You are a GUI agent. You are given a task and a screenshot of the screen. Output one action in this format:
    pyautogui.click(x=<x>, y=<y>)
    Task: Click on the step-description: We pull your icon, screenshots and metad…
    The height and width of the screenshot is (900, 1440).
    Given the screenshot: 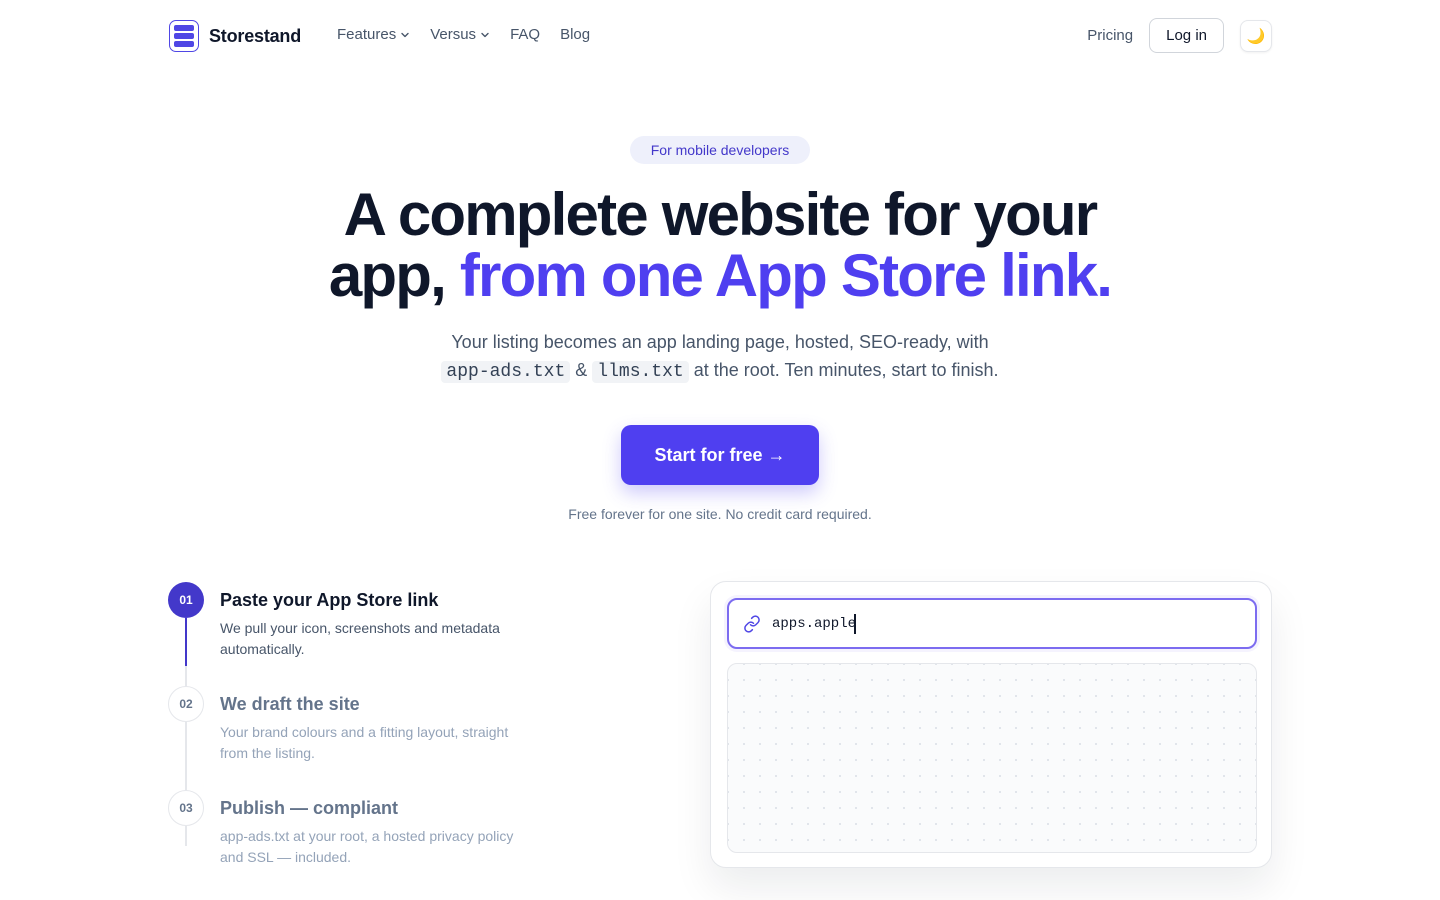 What is the action you would take?
    pyautogui.click(x=360, y=638)
    